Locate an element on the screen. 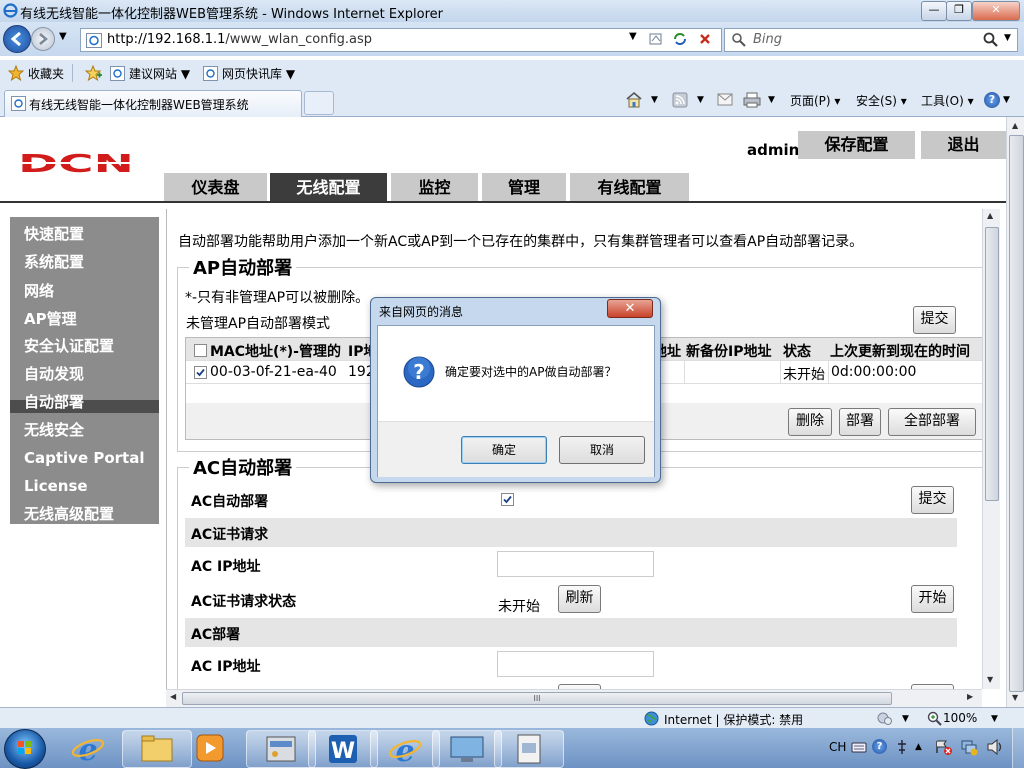 The width and height of the screenshot is (1024, 769). tray-settings-icon is located at coordinates (902, 747).